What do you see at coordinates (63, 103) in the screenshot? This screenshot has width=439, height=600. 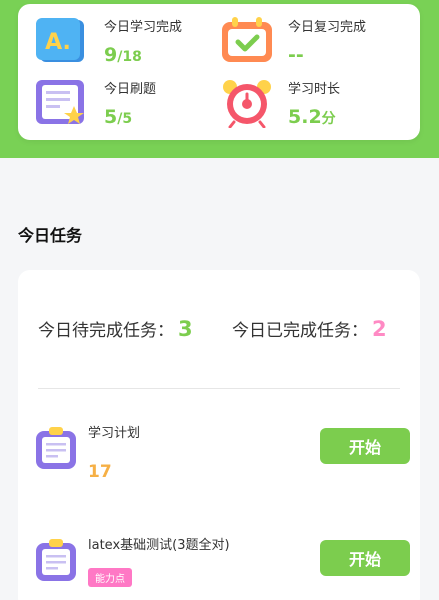 I see `notebook-star-icon` at bounding box center [63, 103].